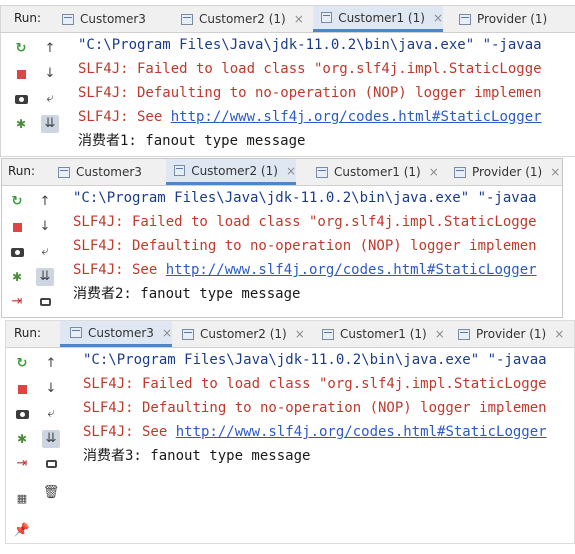 The width and height of the screenshot is (575, 554). What do you see at coordinates (32, 94) in the screenshot?
I see `console-toolbar: ↻ ↑ ↓ ⤶ ✱ ⇊` at bounding box center [32, 94].